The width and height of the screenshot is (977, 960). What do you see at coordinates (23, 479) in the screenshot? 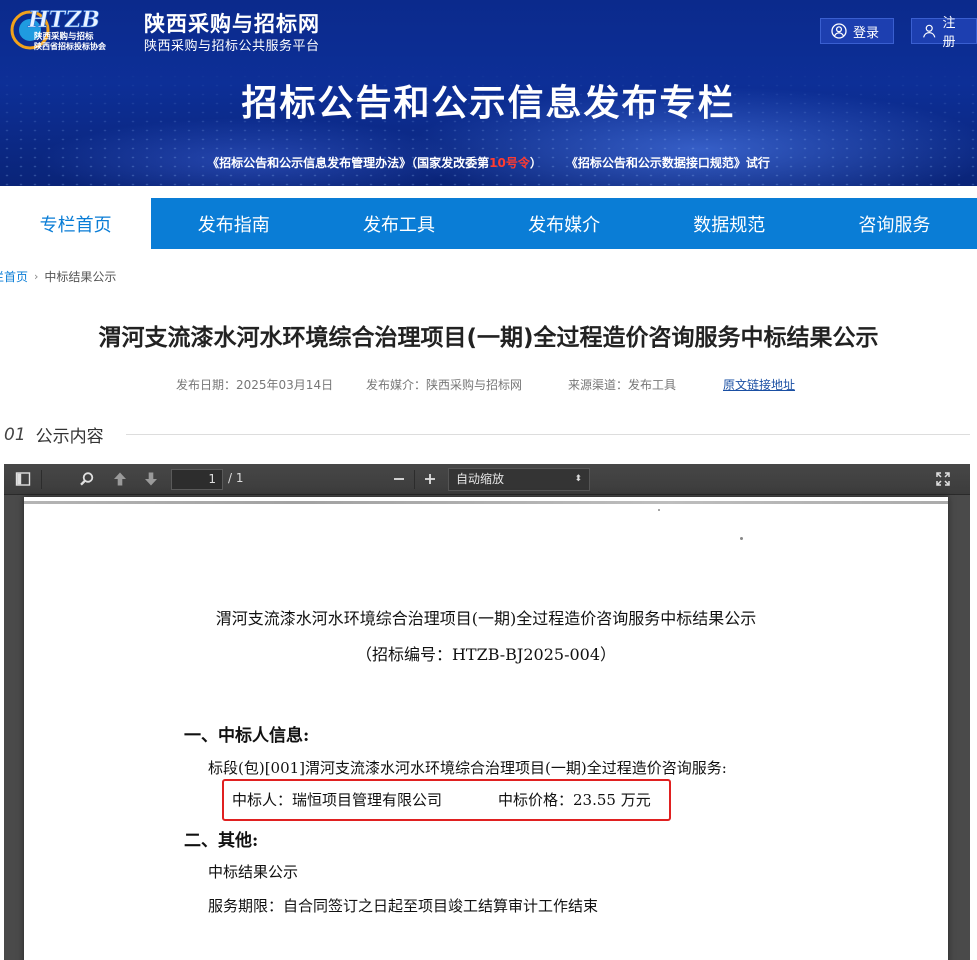
I see `sidebar-toggle-icon` at bounding box center [23, 479].